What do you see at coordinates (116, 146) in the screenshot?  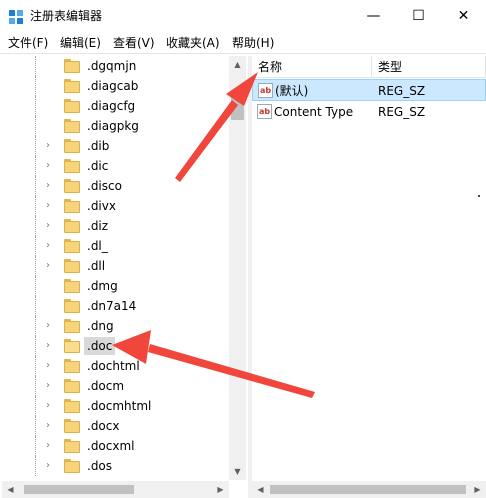 I see `tree-item: › .dib` at bounding box center [116, 146].